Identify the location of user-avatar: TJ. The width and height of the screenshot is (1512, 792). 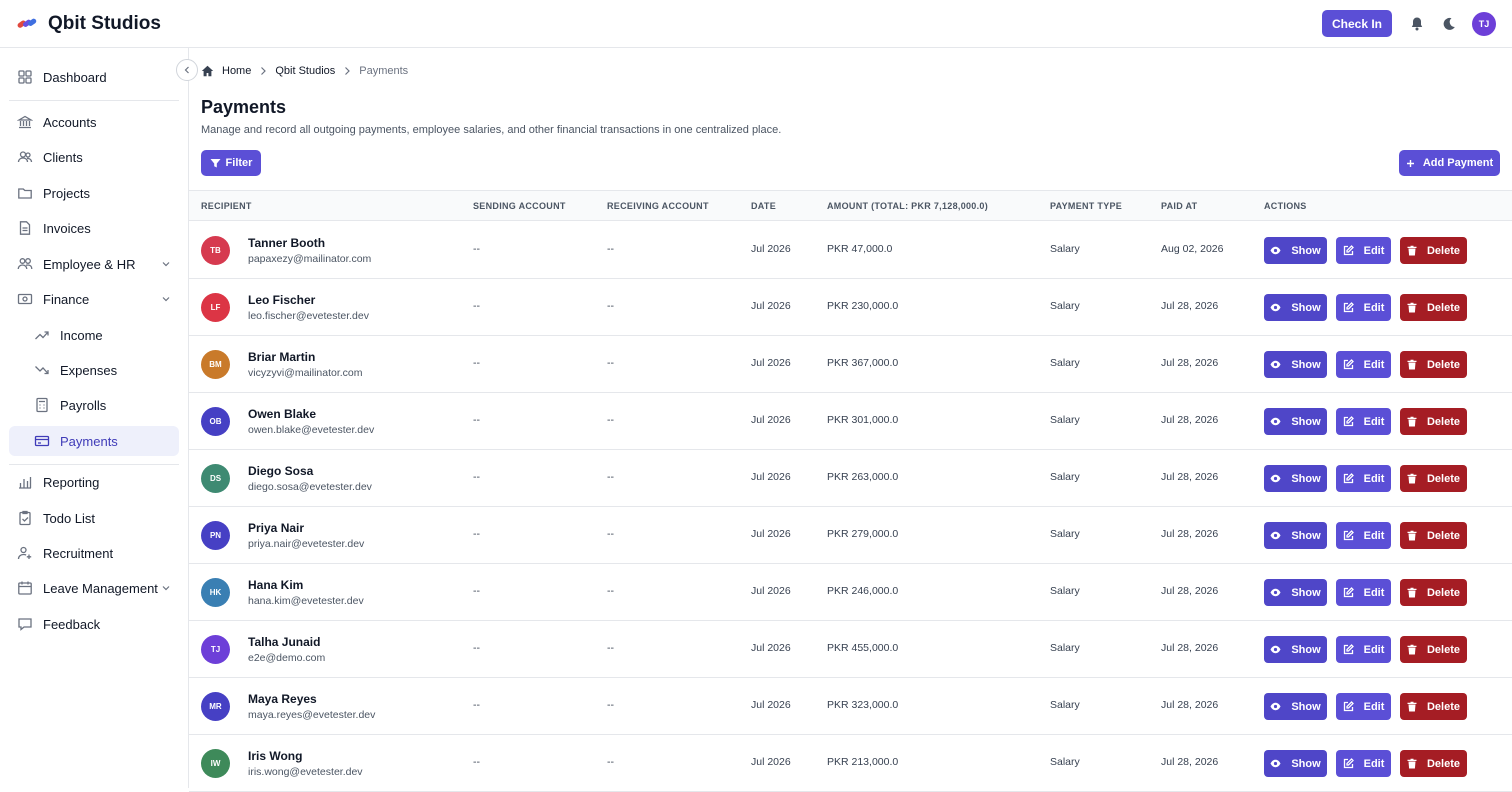
(1484, 23).